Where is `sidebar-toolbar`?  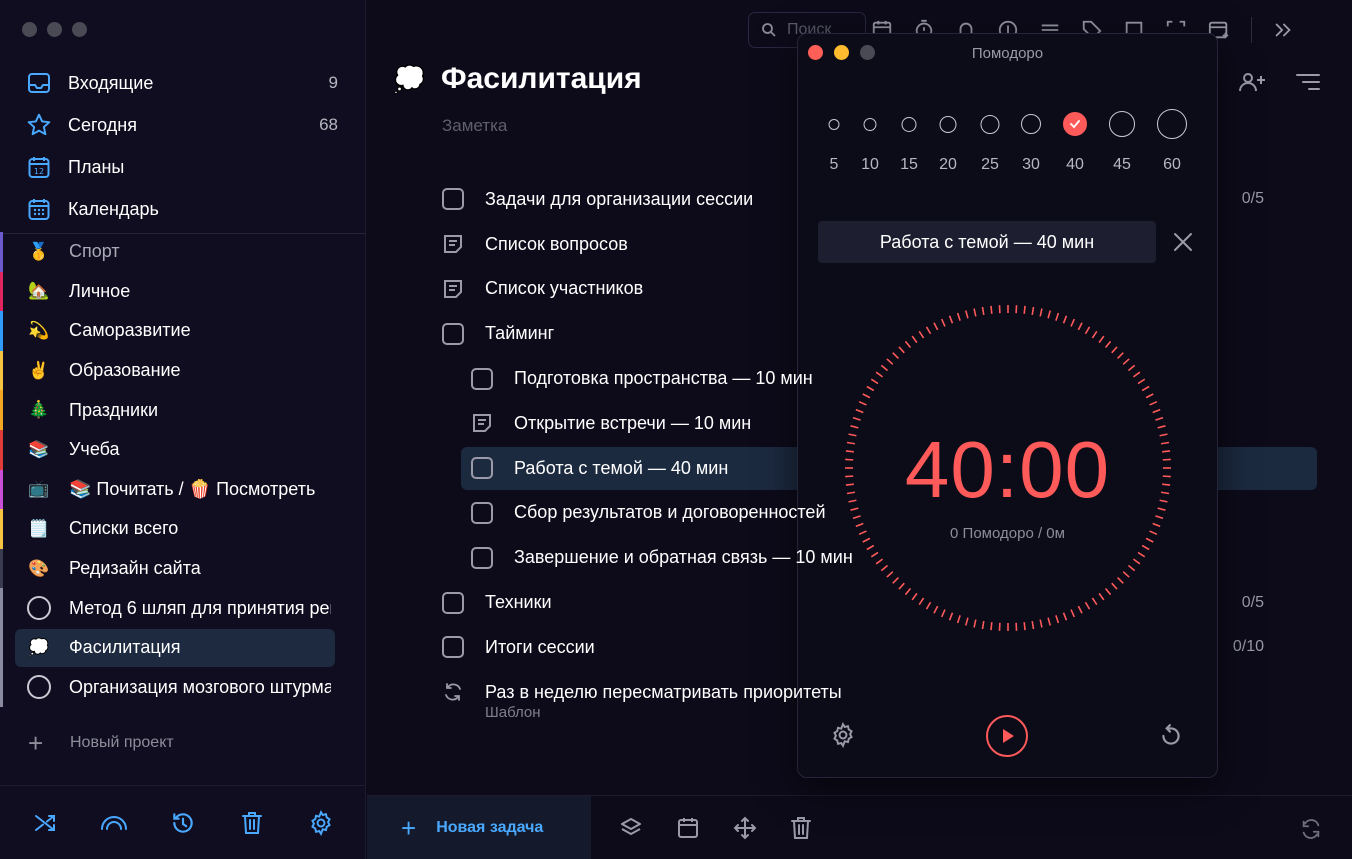 sidebar-toolbar is located at coordinates (183, 822).